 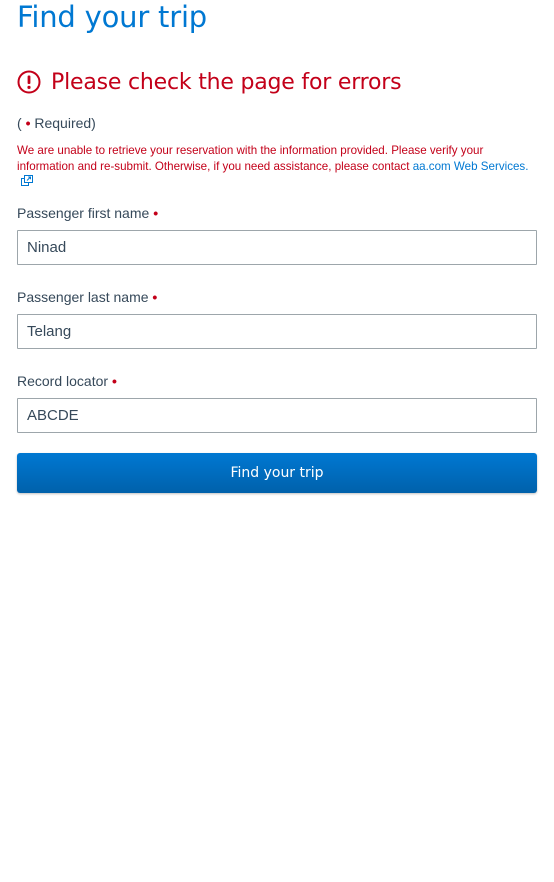 What do you see at coordinates (277, 381) in the screenshot?
I see `record-locator-label: Record locator •` at bounding box center [277, 381].